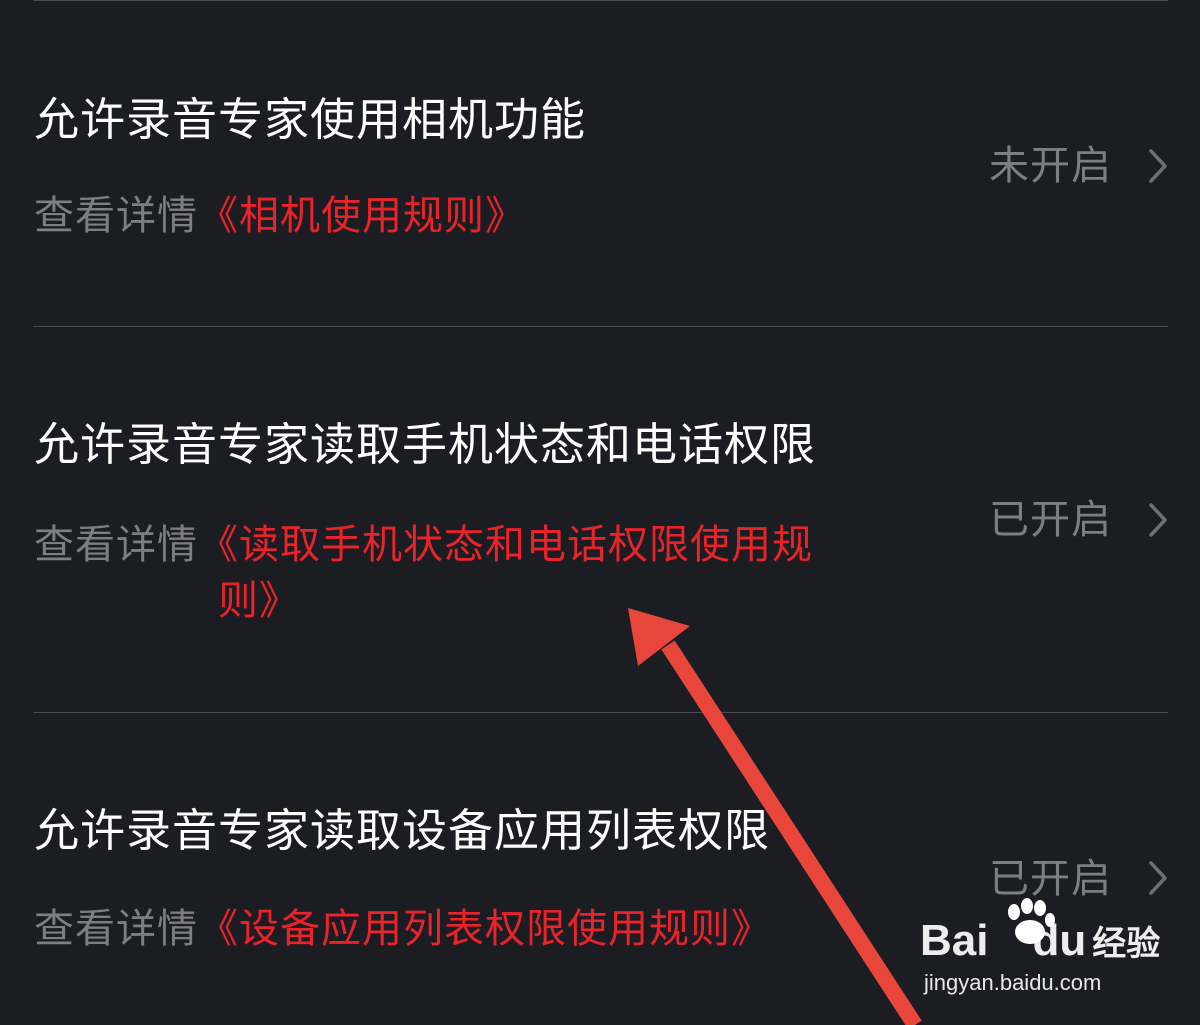 This screenshot has height=1025, width=1200. Describe the element at coordinates (1013, 982) in the screenshot. I see `watermark-url: jingyan.baidu.com` at that location.